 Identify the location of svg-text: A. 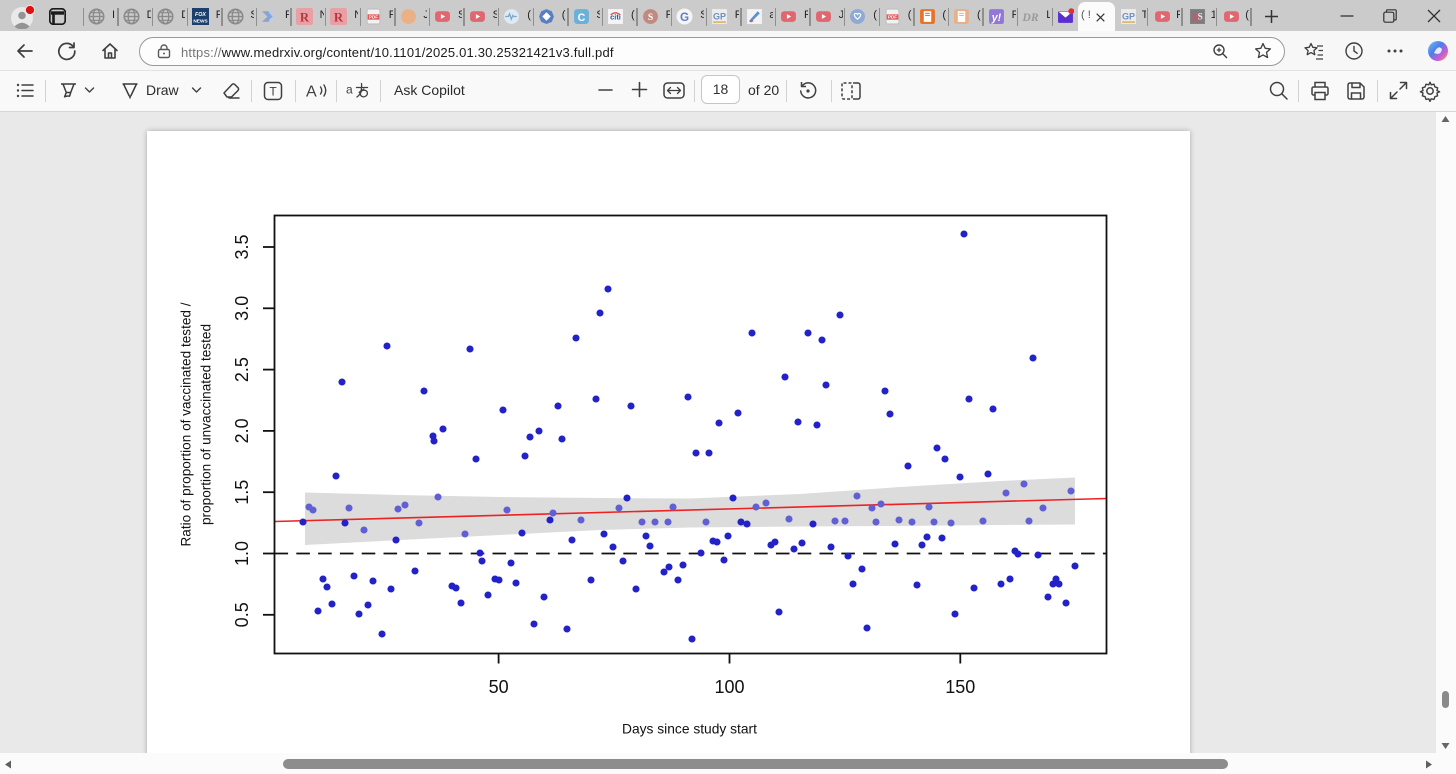
(311, 92).